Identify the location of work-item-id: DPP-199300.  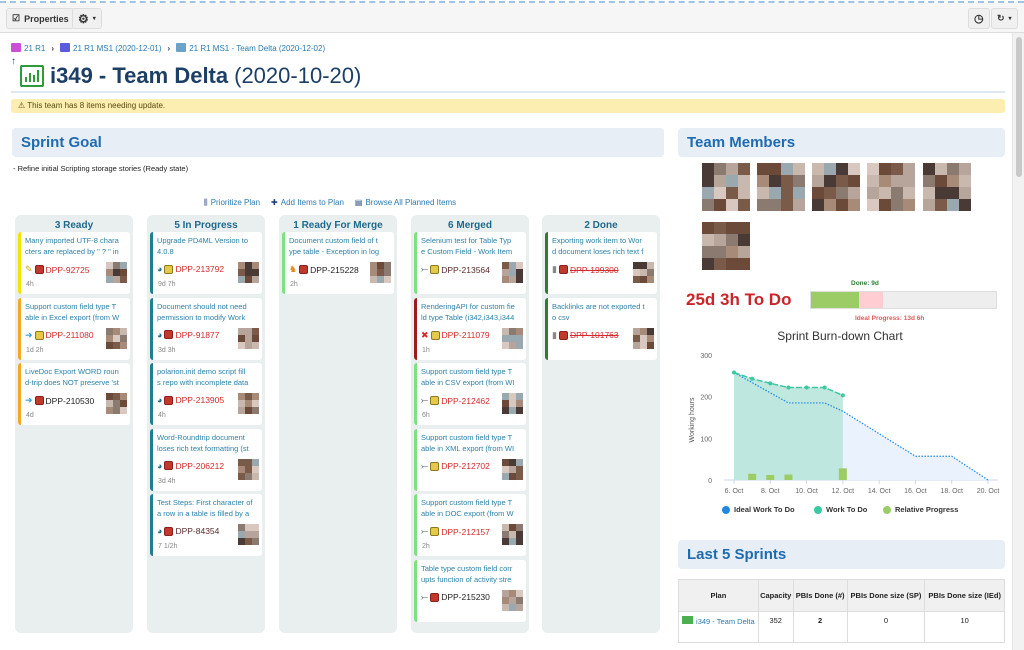
(594, 270).